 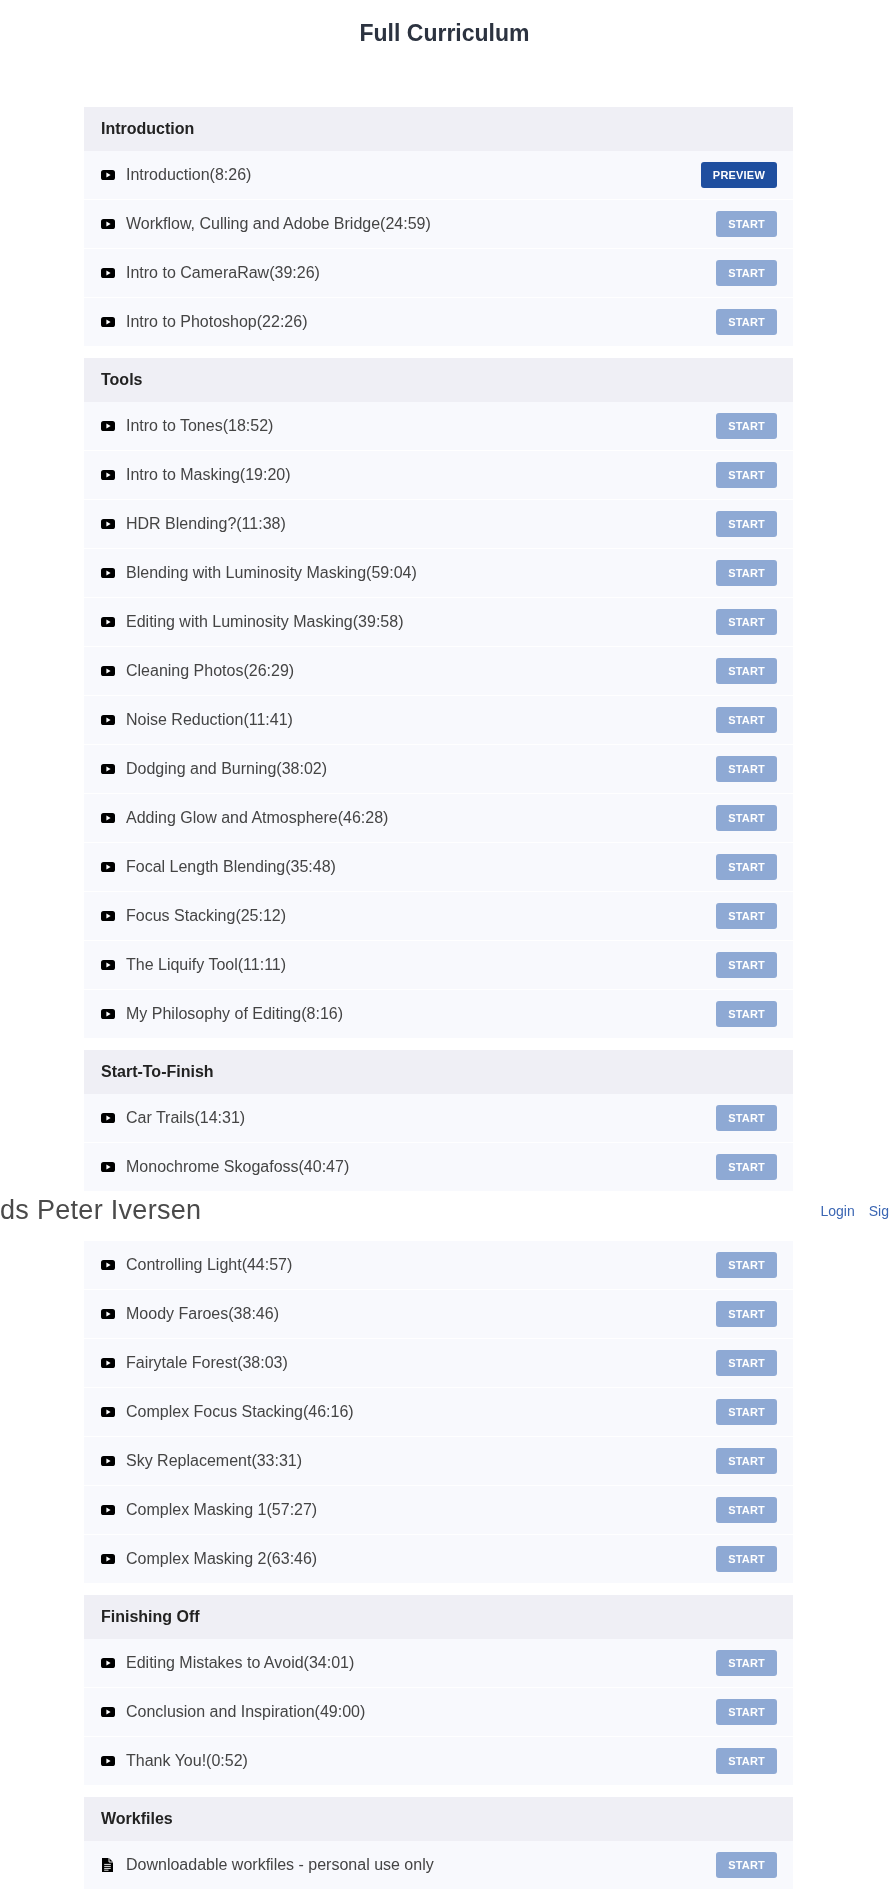 I want to click on lecture-title: Sky Replacement(33:31), so click(x=214, y=1461).